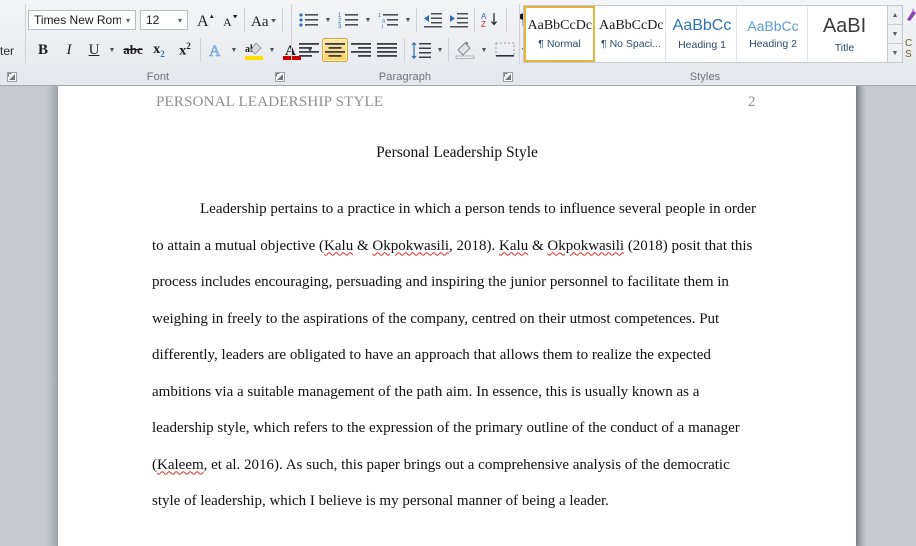 This screenshot has height=546, width=916. What do you see at coordinates (180, 464) in the screenshot?
I see `misspelled-word: Kaleem` at bounding box center [180, 464].